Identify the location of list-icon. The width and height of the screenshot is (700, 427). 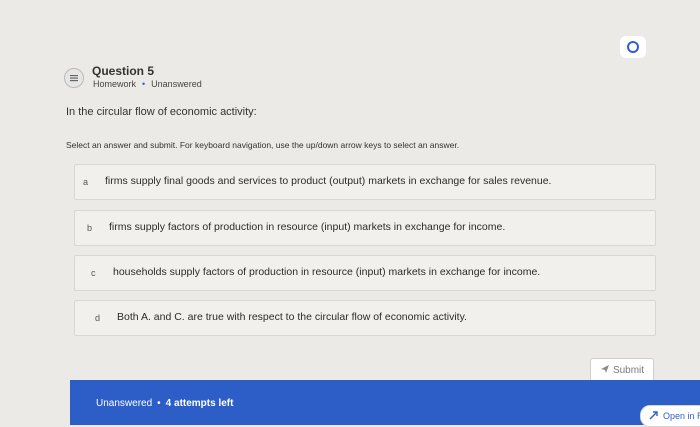
(74, 78).